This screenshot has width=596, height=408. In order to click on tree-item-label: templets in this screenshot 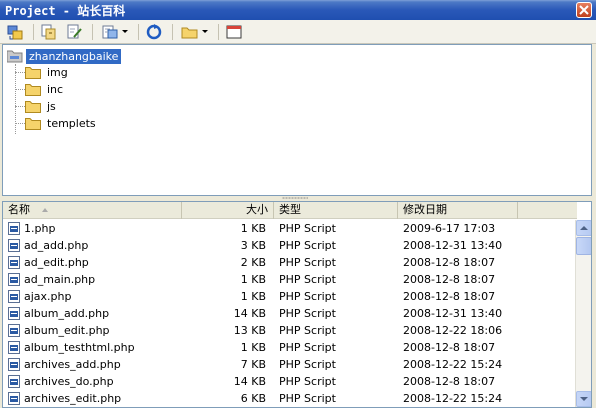, I will do `click(71, 123)`.